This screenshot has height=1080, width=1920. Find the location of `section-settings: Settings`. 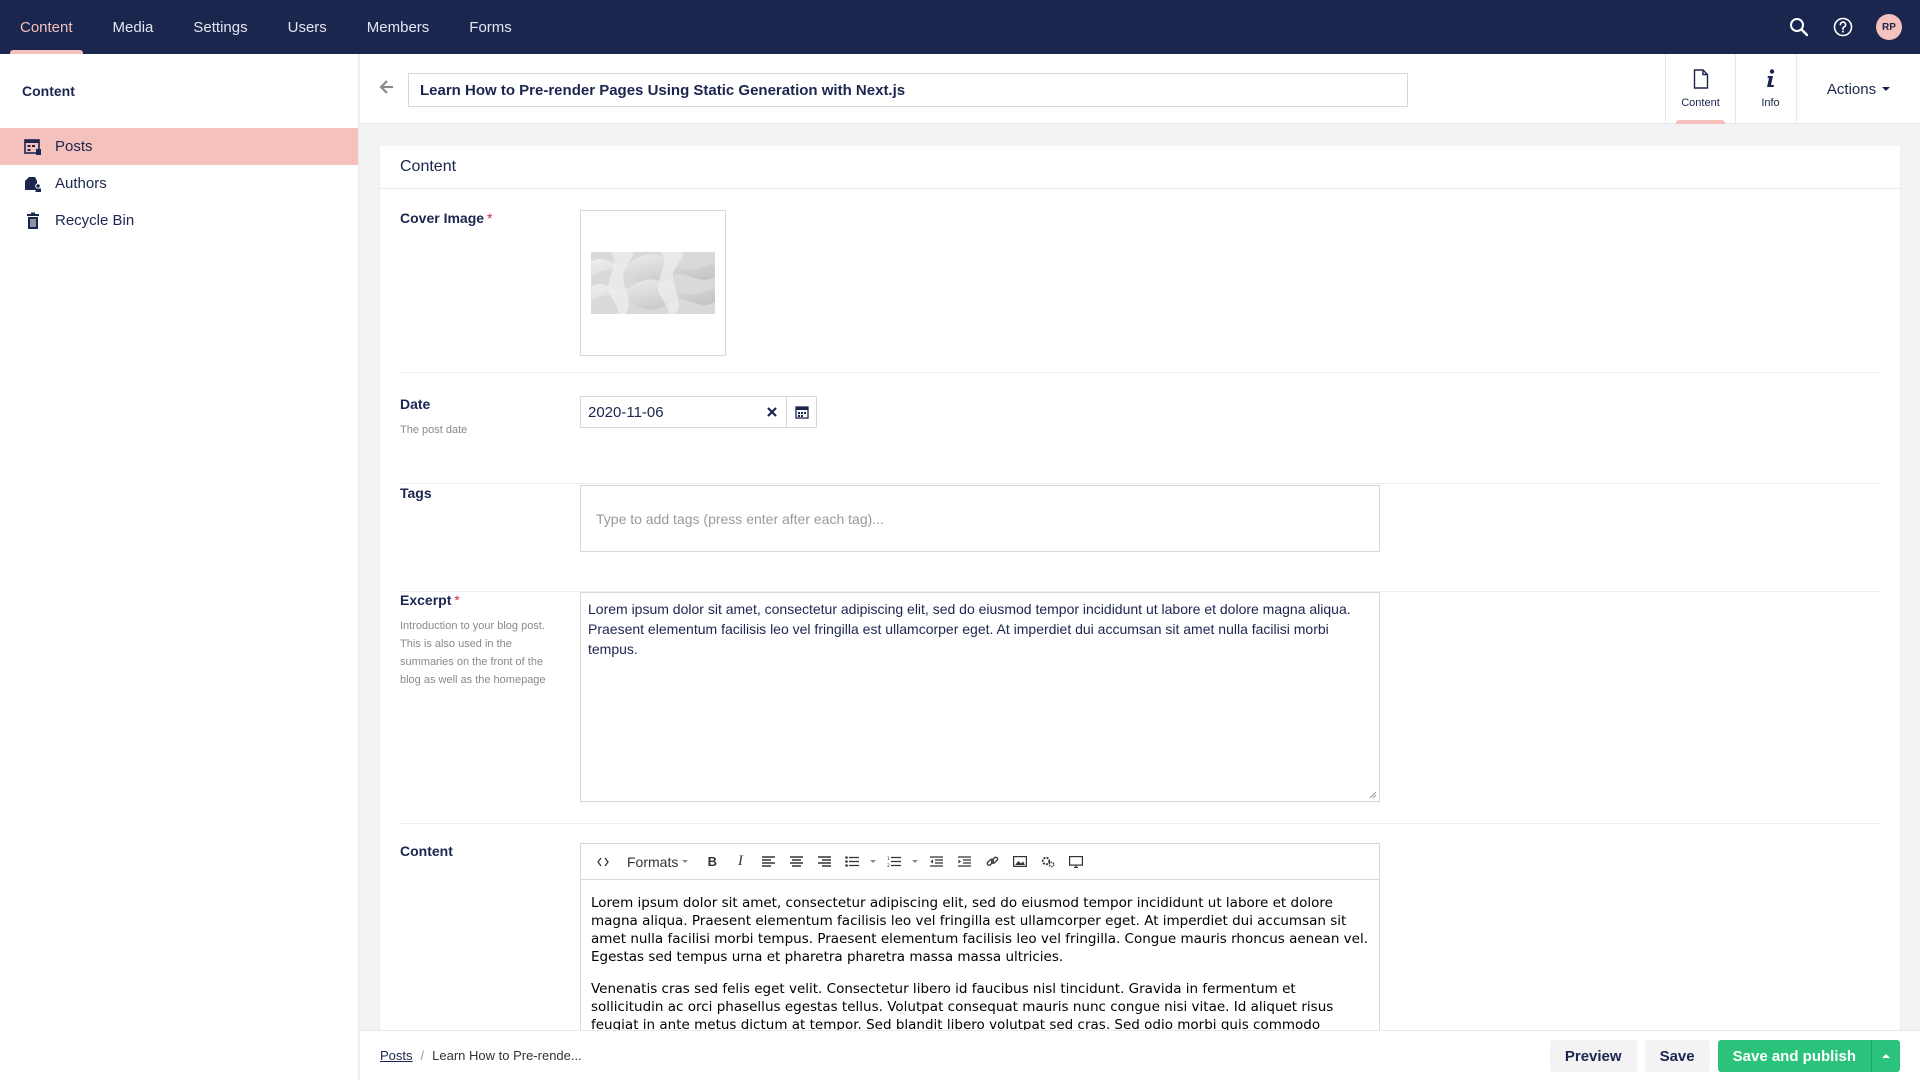

section-settings: Settings is located at coordinates (220, 27).